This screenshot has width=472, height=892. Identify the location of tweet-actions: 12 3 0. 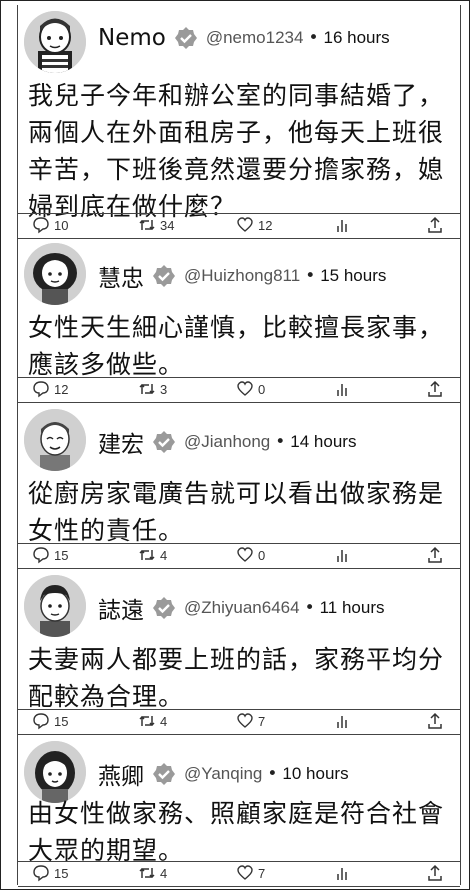
(239, 390).